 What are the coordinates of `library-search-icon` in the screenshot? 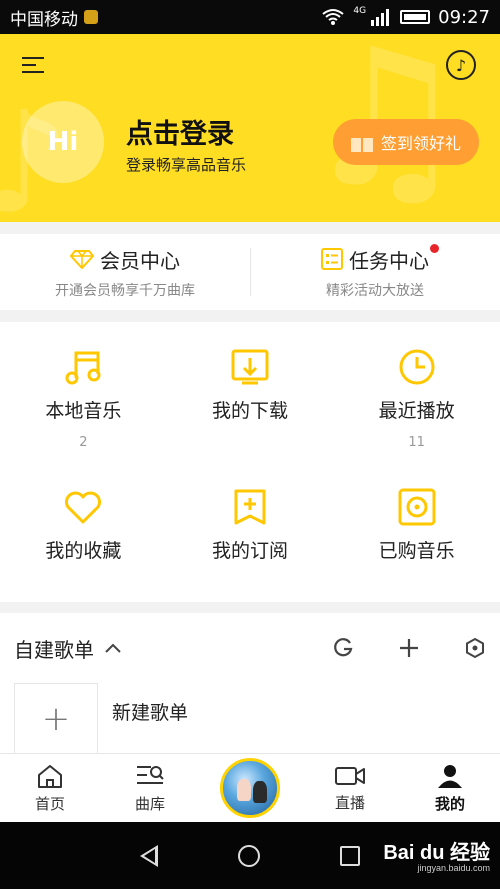 It's located at (150, 774).